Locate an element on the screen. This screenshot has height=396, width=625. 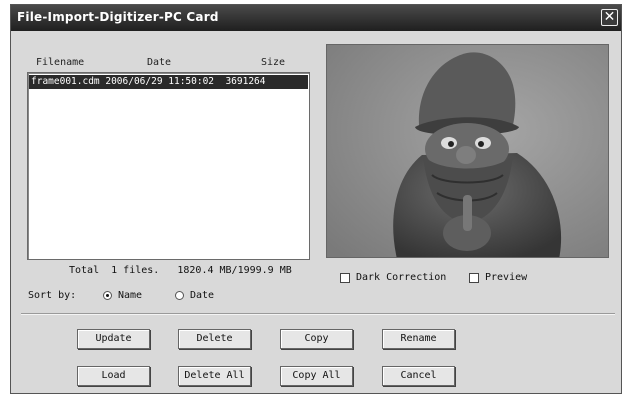
sort-name-radio: Name is located at coordinates (122, 295).